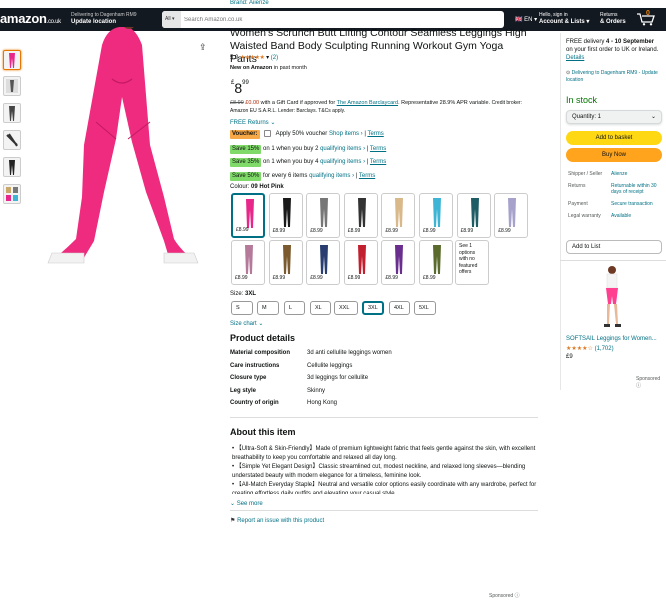 This screenshot has height=600, width=666. I want to click on no-featured-offers-swatch: See 1 options with no featured offers, so click(472, 262).